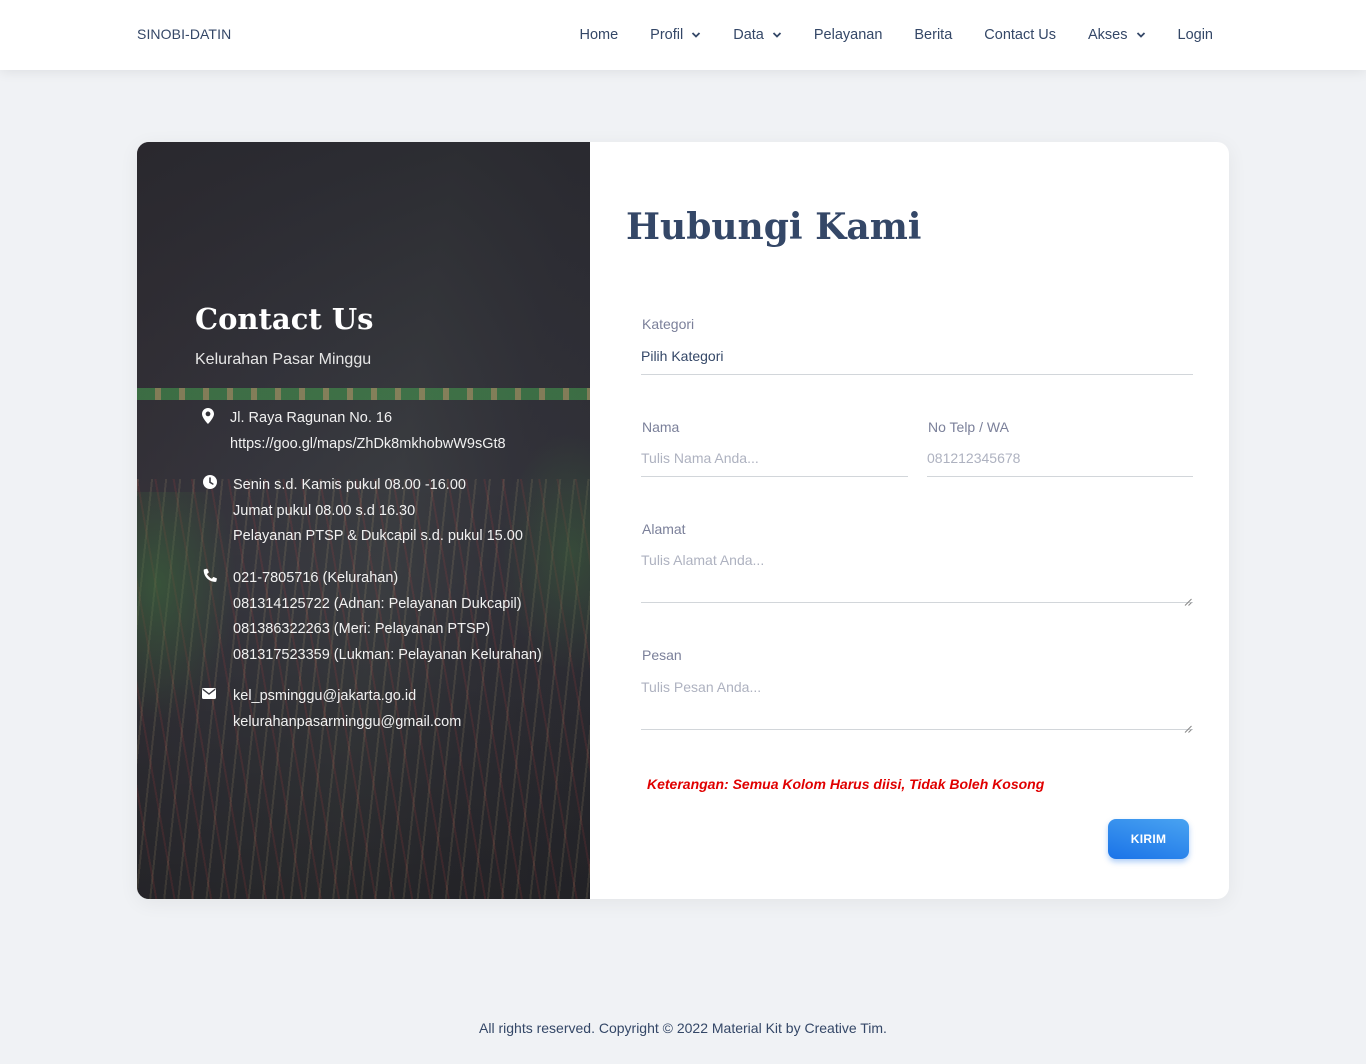 Image resolution: width=1366 pixels, height=1064 pixels. I want to click on nav-item-label: Pelayanan, so click(848, 35).